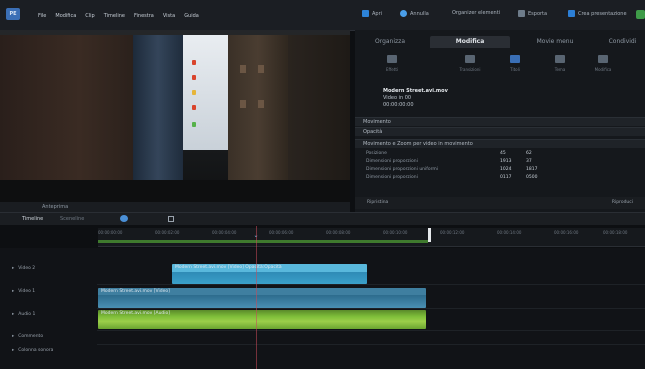  I want to click on clip-info-line: Video in 00, so click(397, 98).